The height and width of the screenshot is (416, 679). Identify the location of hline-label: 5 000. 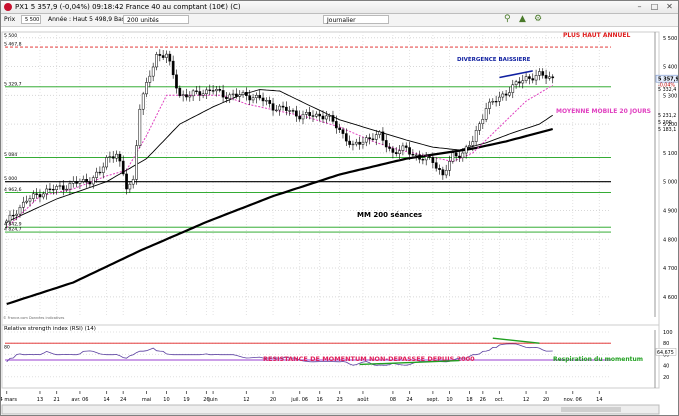
(10, 179).